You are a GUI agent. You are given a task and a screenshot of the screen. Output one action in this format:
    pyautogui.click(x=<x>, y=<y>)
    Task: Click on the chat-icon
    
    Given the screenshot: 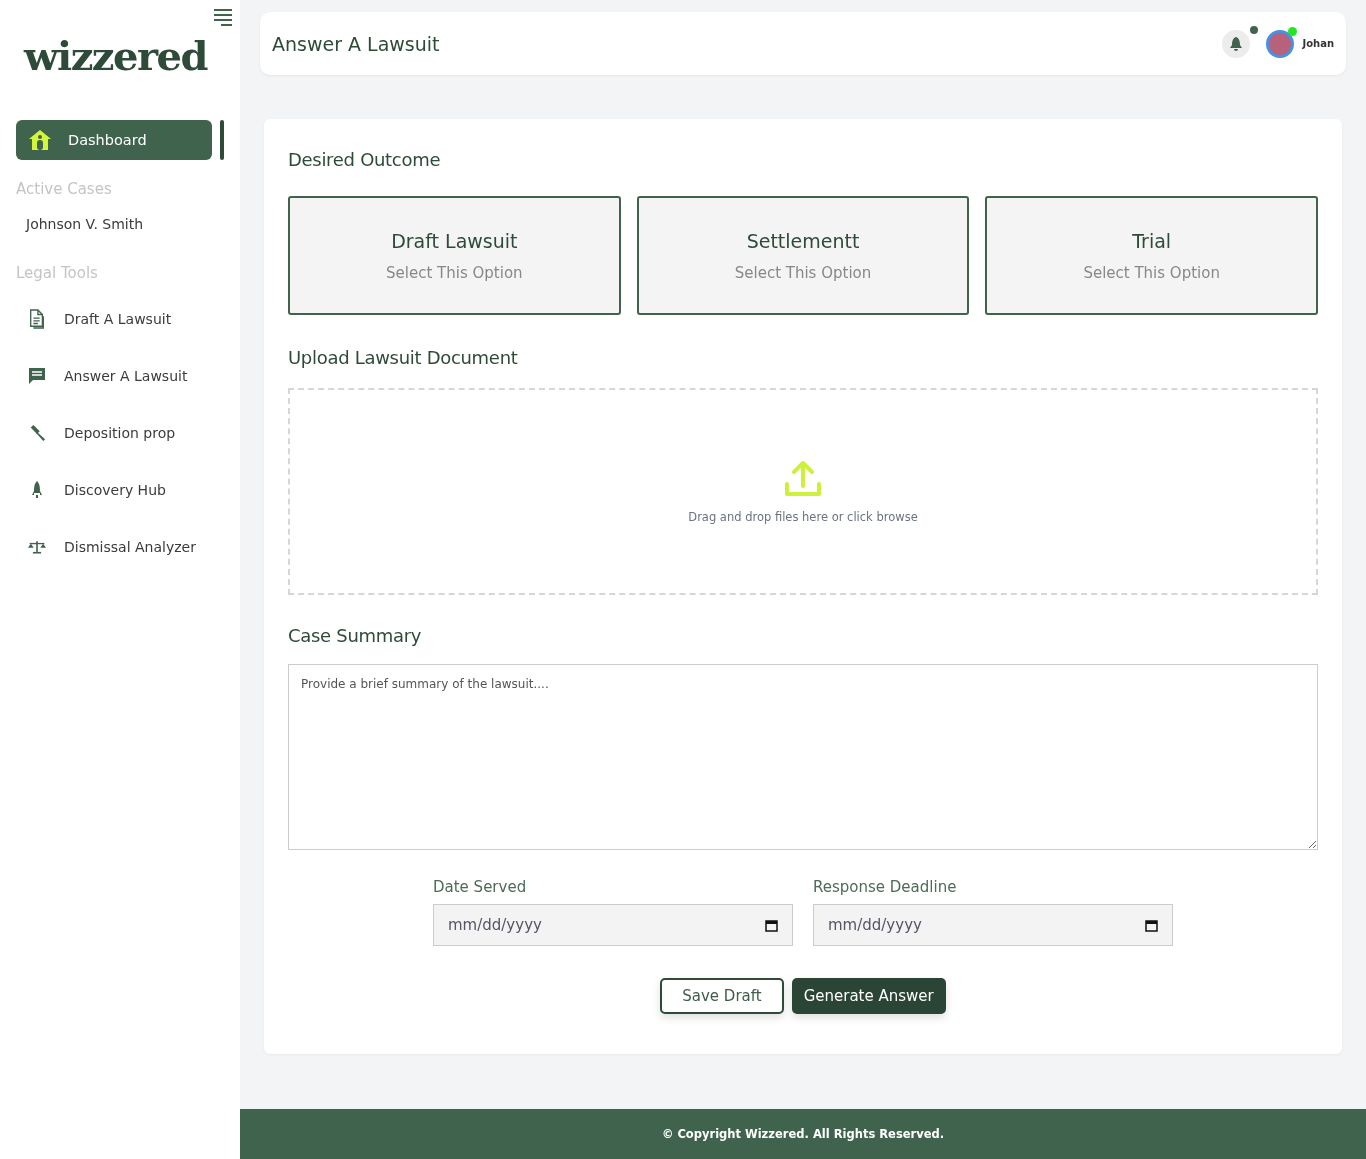 What is the action you would take?
    pyautogui.click(x=37, y=375)
    